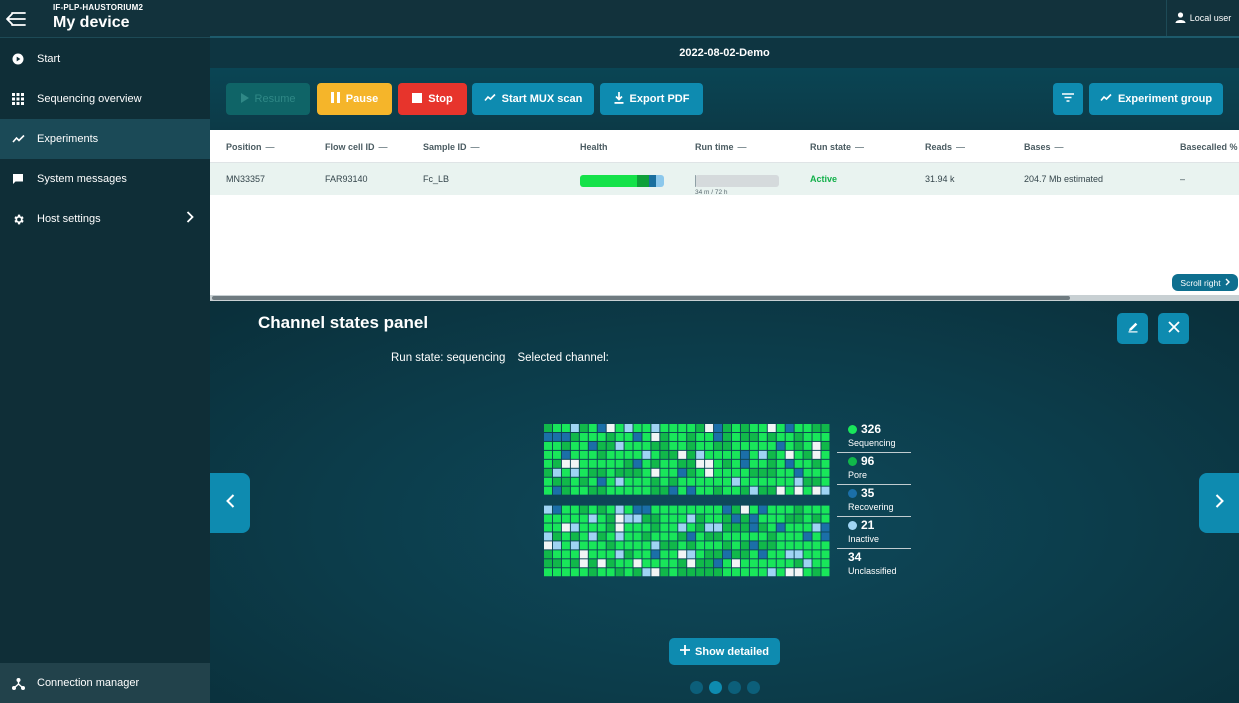 This screenshot has height=703, width=1239. I want to click on filter-button, so click(1068, 99).